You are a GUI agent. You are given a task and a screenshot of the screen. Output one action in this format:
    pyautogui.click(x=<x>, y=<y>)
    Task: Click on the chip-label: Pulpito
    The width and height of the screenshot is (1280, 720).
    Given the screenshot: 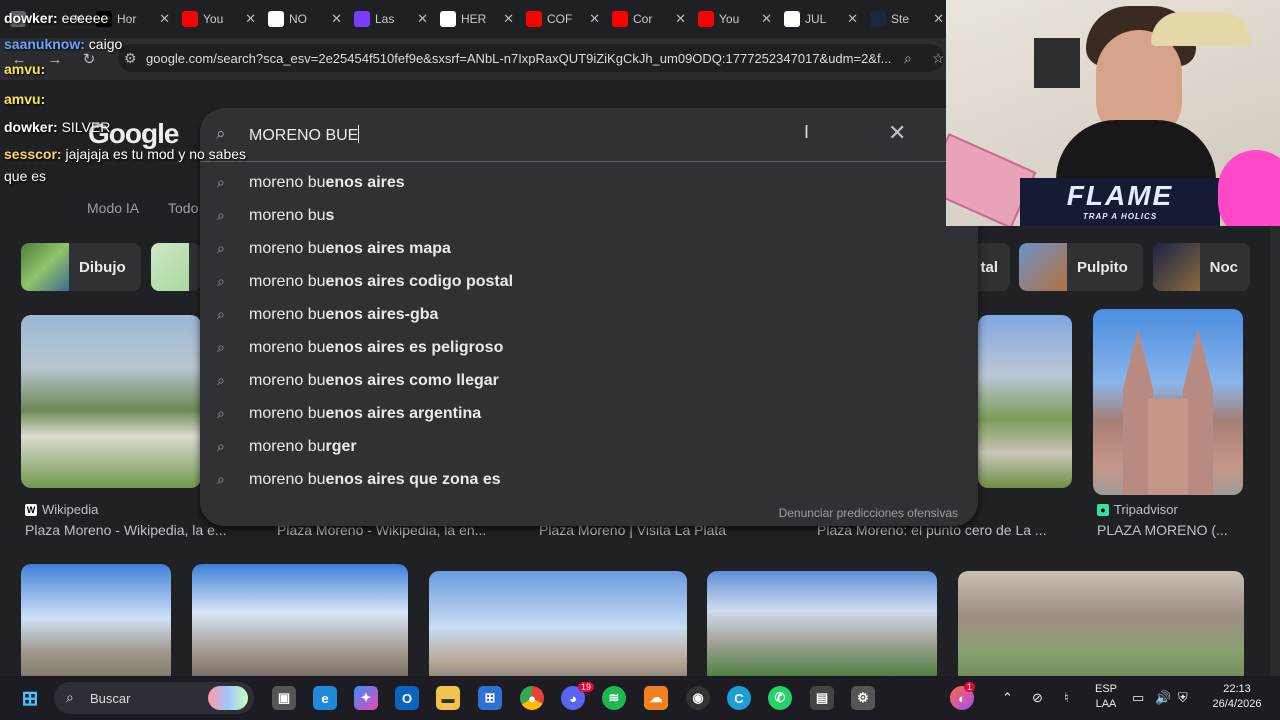 What is the action you would take?
    pyautogui.click(x=1102, y=267)
    